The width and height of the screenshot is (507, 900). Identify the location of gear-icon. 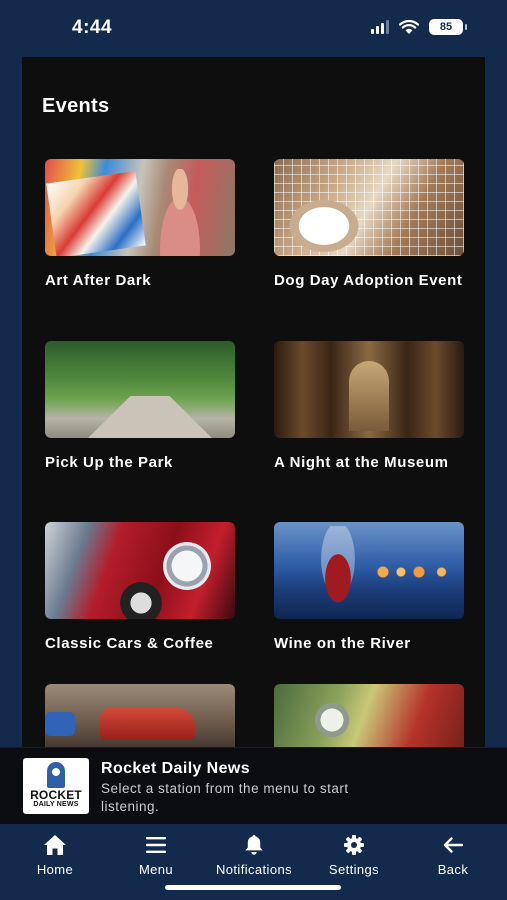
(354, 845).